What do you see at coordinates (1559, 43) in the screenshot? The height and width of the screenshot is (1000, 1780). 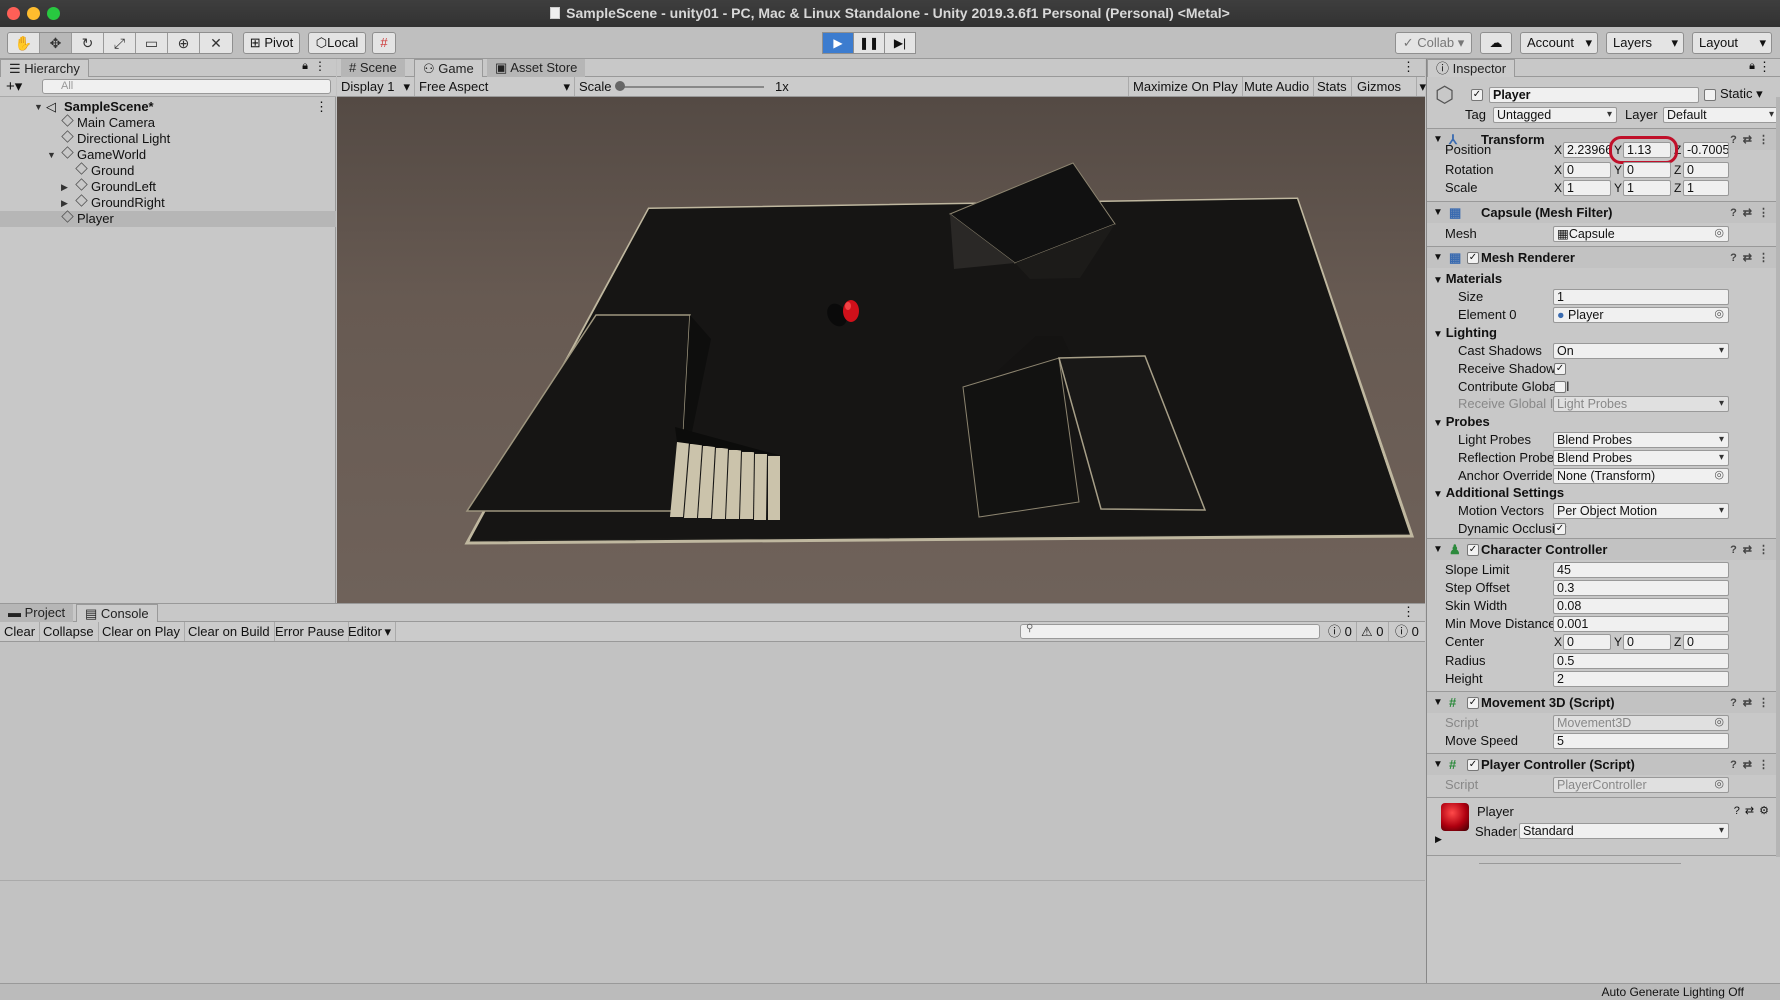 I see `account-dropdown: Account ▾` at bounding box center [1559, 43].